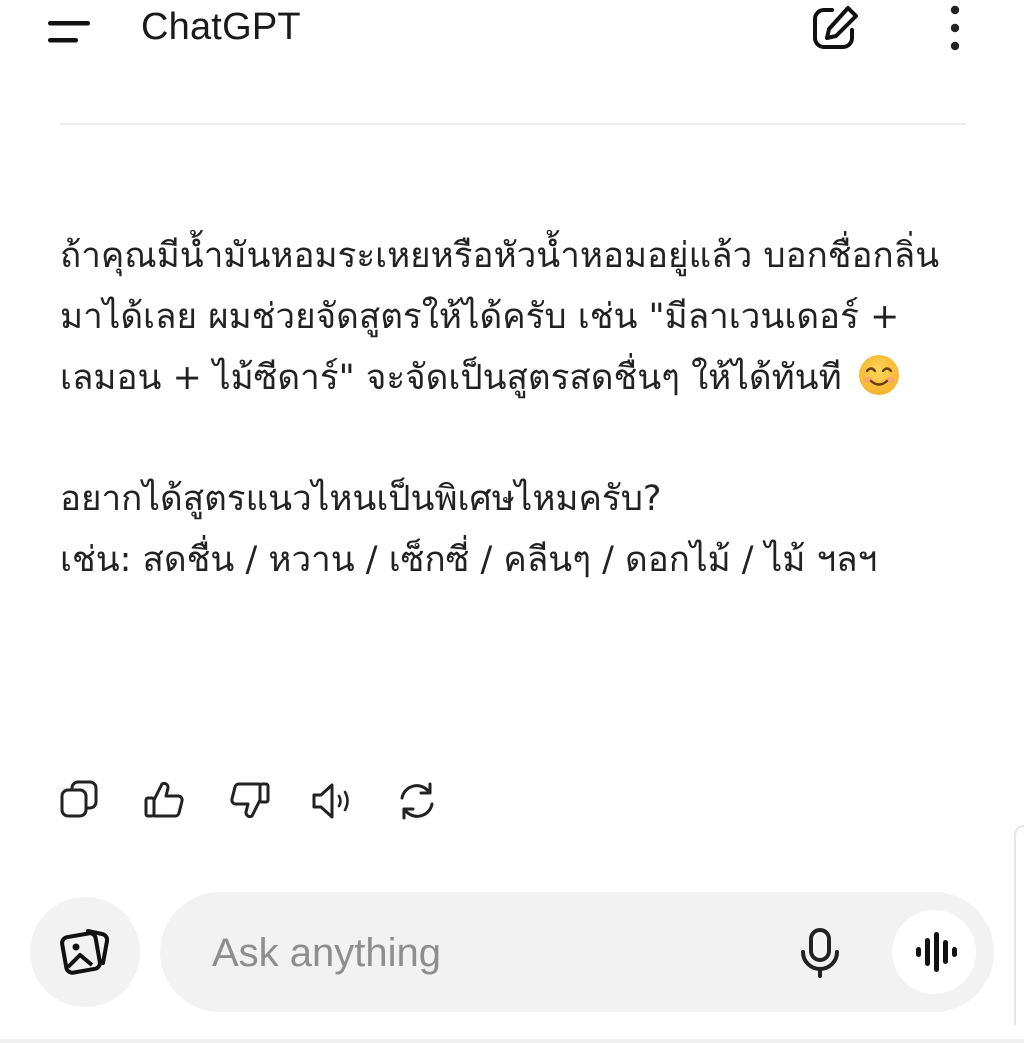 The height and width of the screenshot is (1043, 1024). Describe the element at coordinates (513, 124) in the screenshot. I see `header-divider` at that location.